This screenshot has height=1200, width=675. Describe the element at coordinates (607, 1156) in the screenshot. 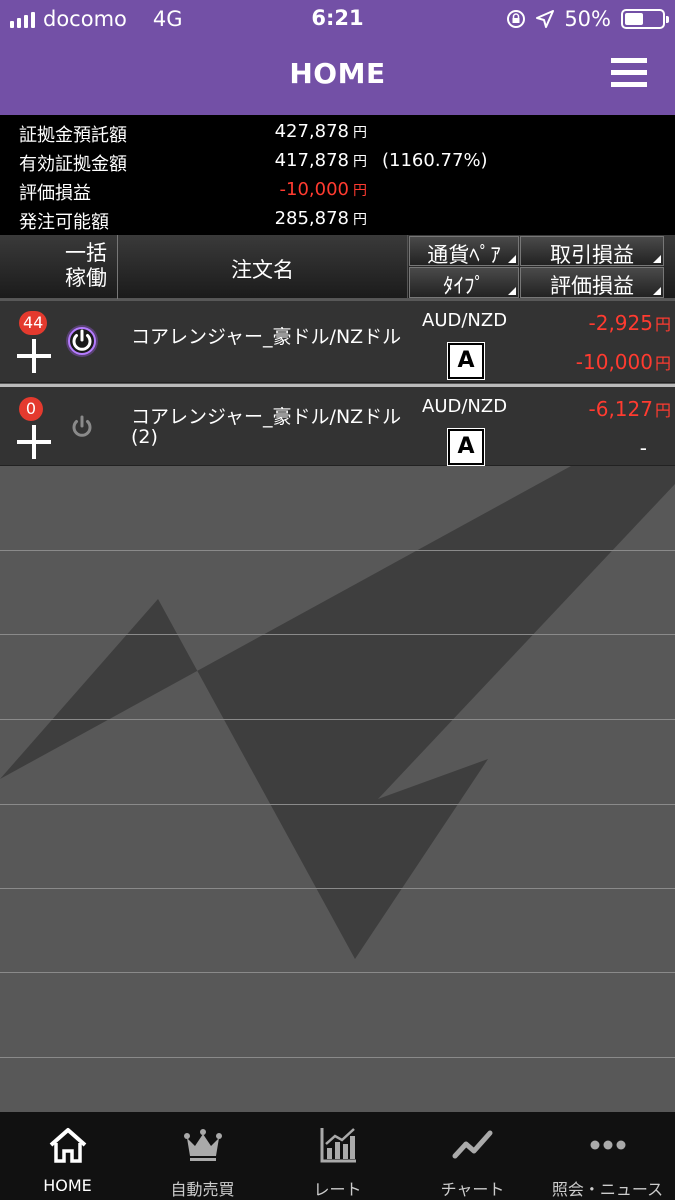

I see `tab-news: 照会・ニュース` at that location.